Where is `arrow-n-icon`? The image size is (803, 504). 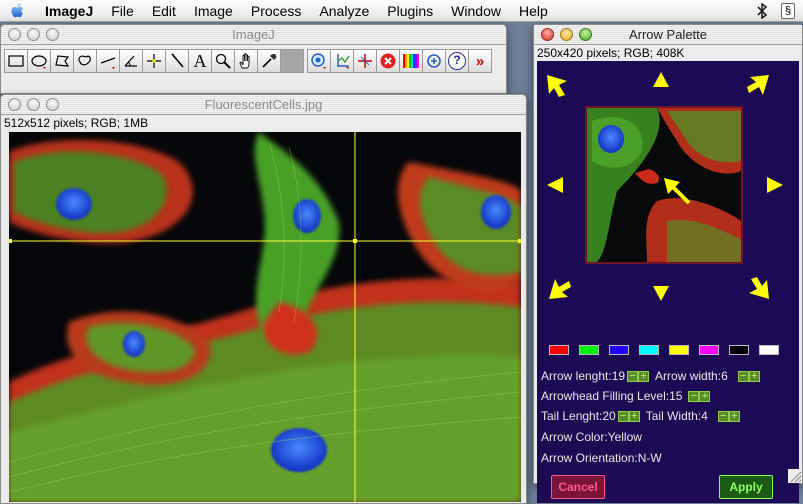
arrow-n-icon is located at coordinates (661, 79).